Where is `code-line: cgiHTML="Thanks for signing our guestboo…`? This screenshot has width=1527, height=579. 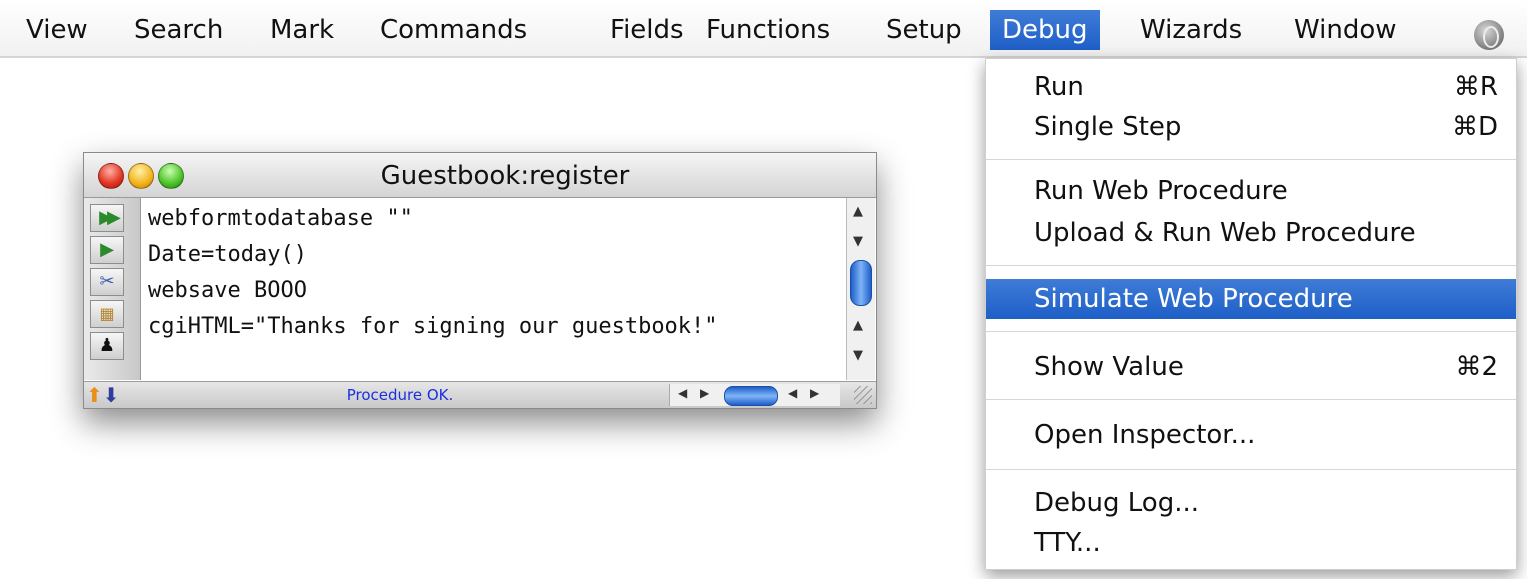 code-line: cgiHTML="Thanks for signing our guestboo… is located at coordinates (493, 327).